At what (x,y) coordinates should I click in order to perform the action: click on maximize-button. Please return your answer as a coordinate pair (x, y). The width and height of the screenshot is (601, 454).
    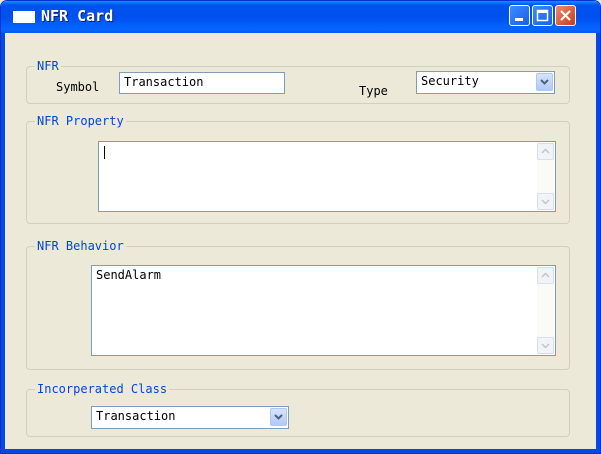
    Looking at the image, I should click on (542, 15).